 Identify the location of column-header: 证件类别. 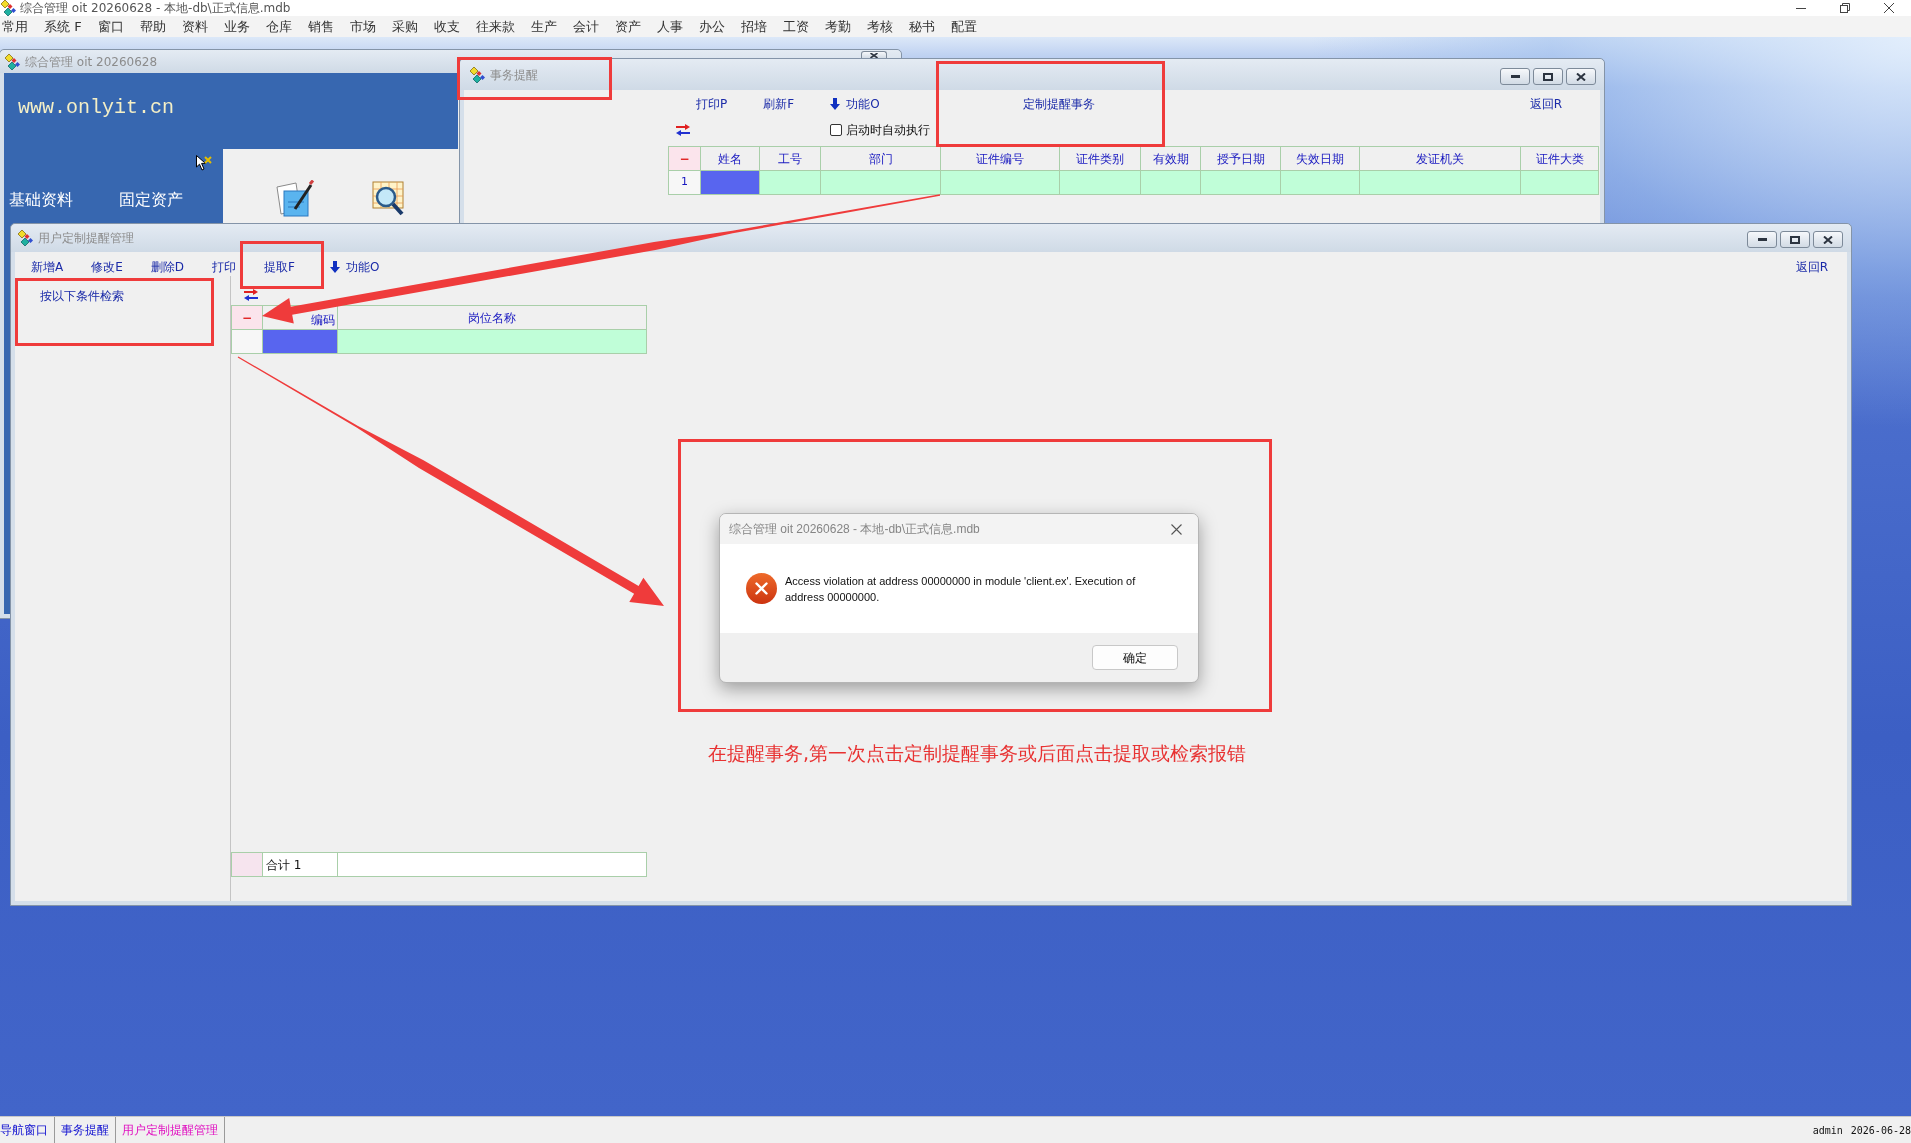
(1100, 159).